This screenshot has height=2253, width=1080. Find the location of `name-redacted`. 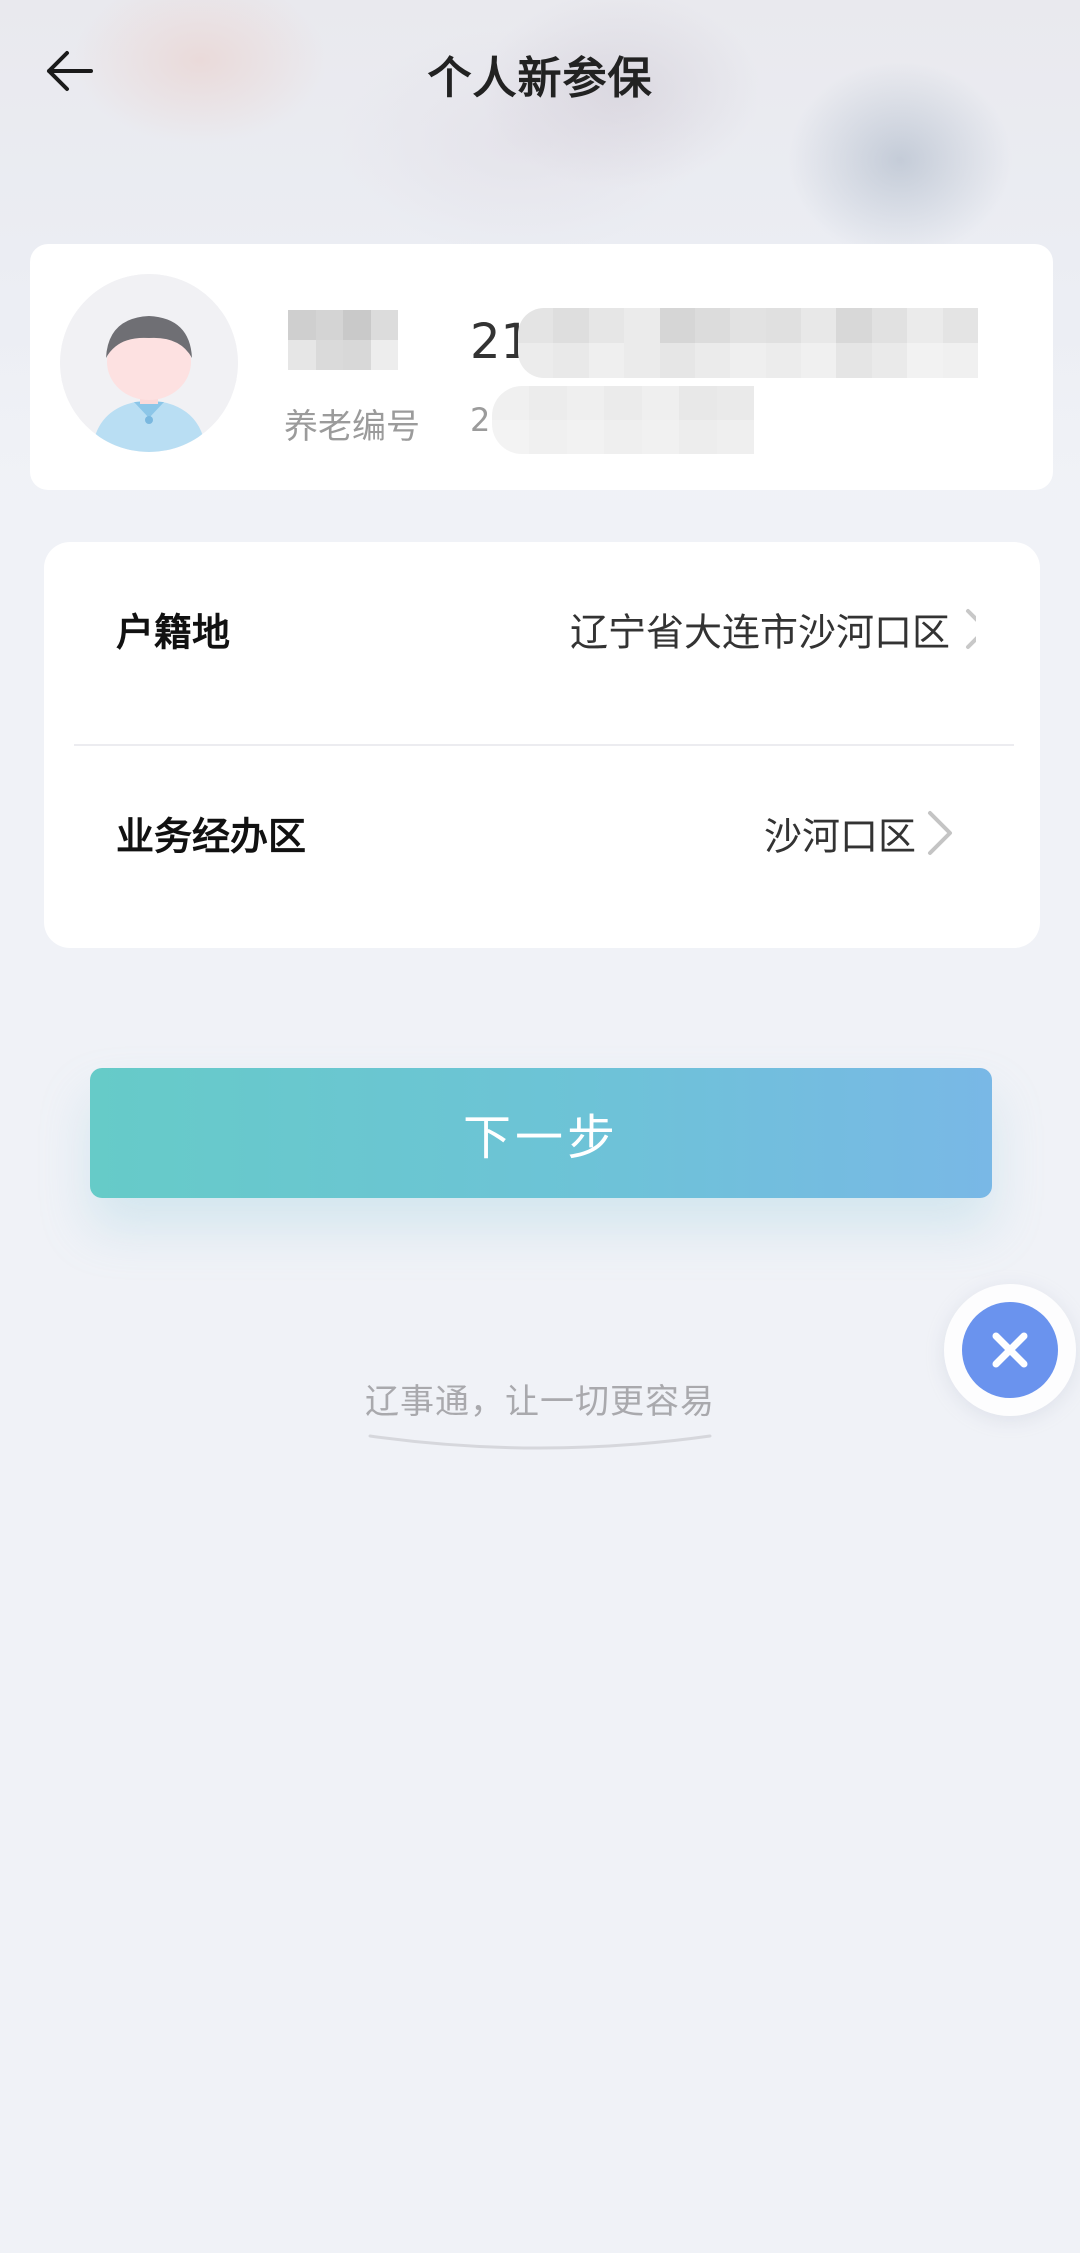

name-redacted is located at coordinates (343, 340).